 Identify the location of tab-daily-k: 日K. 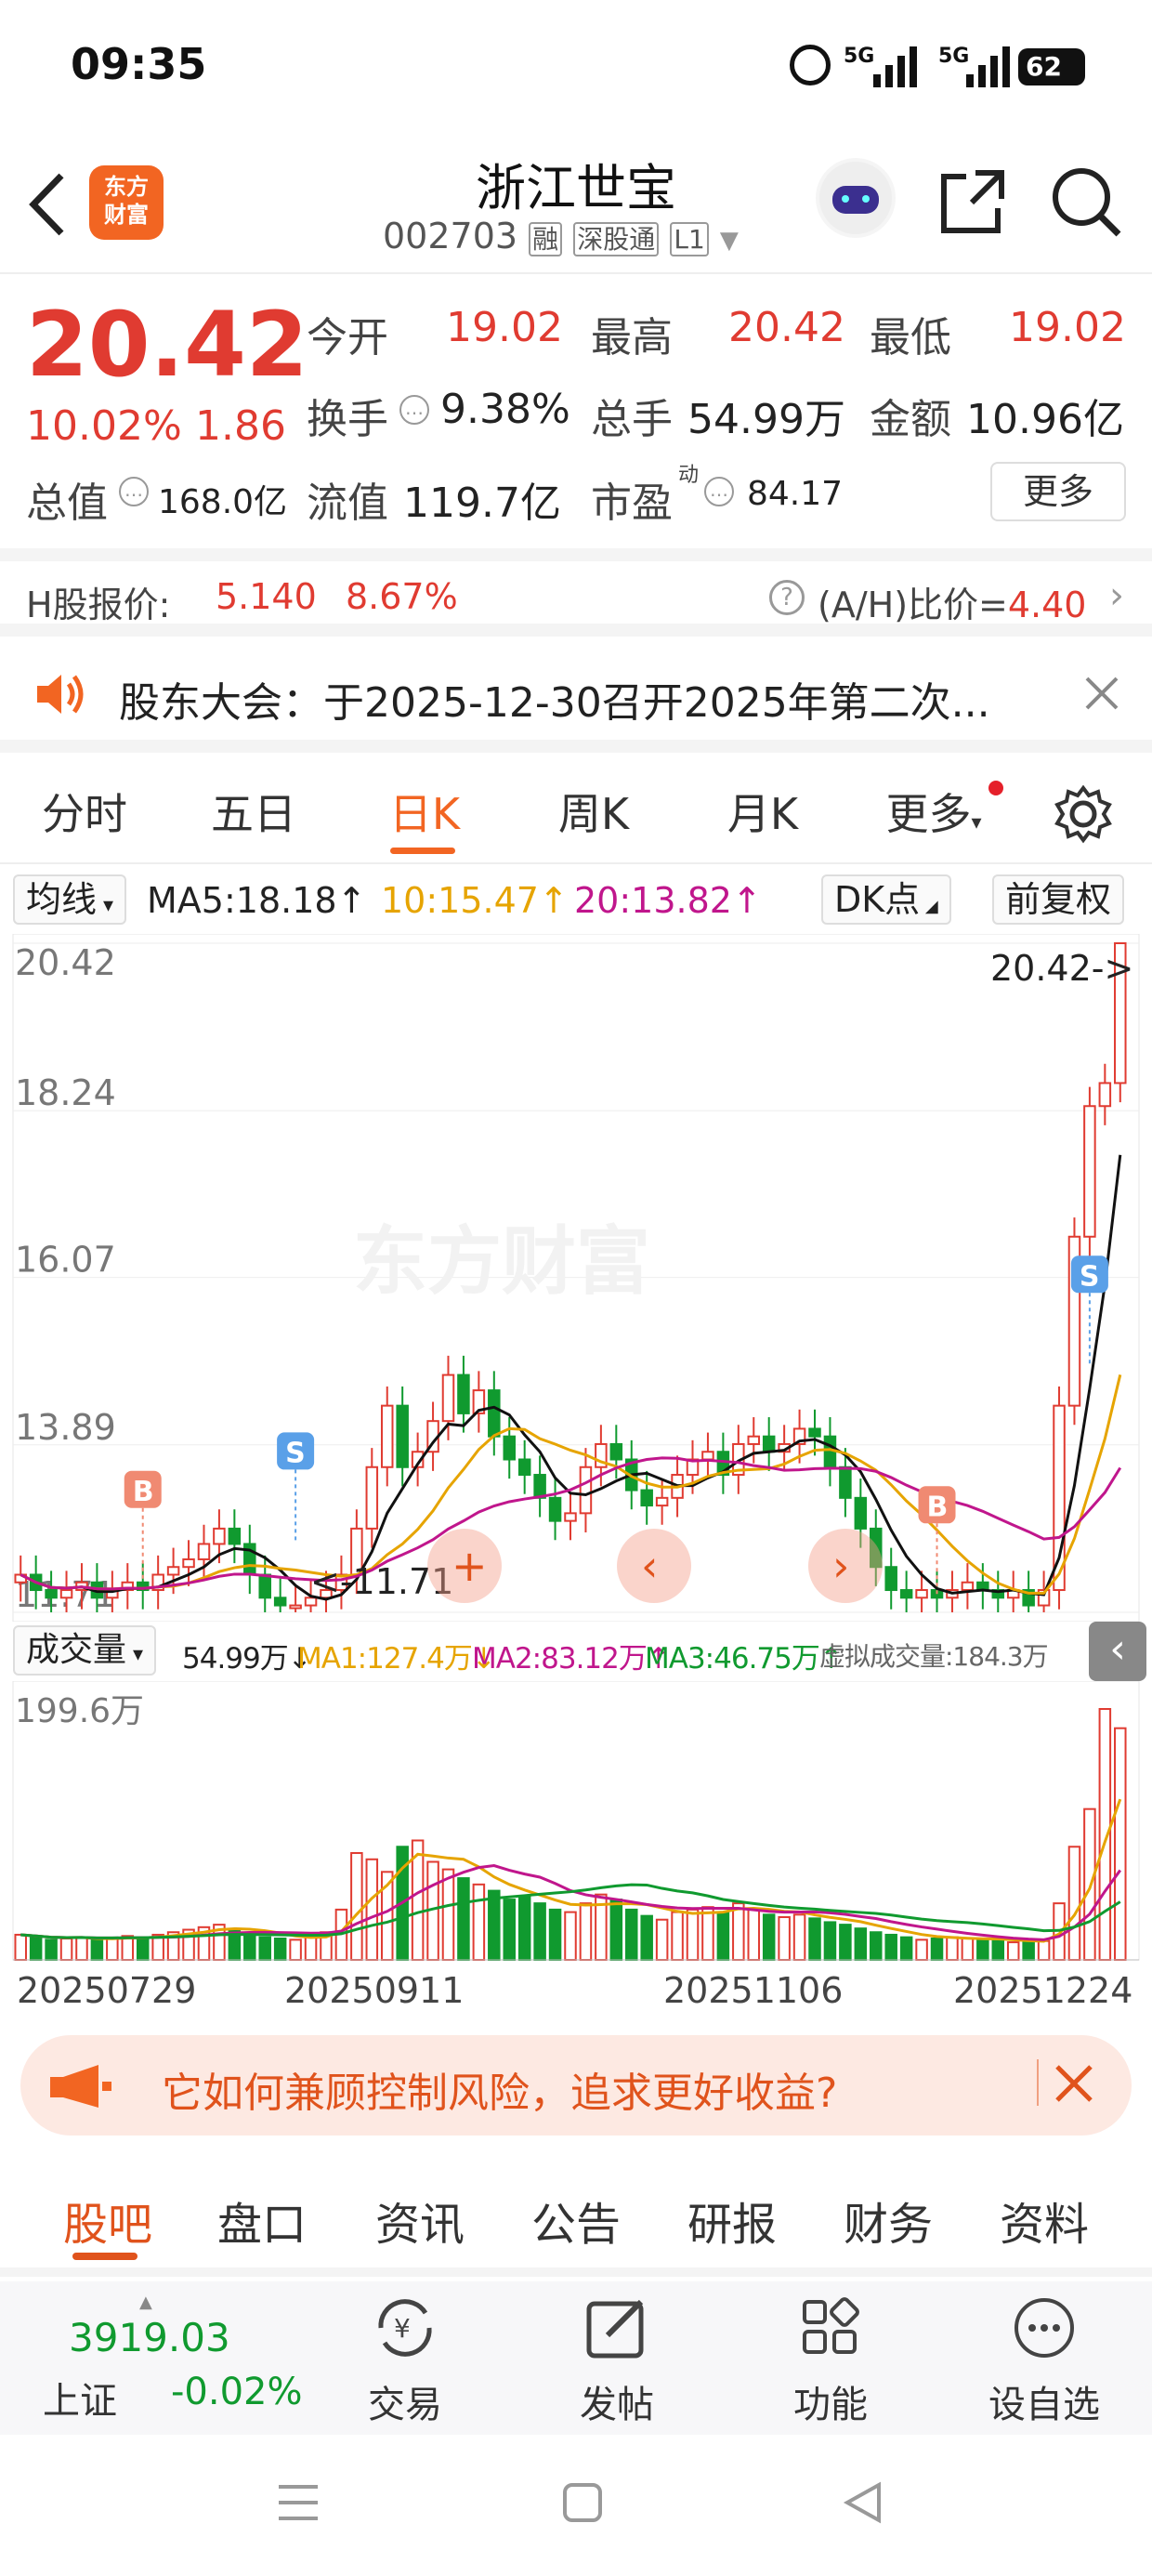
(424, 811).